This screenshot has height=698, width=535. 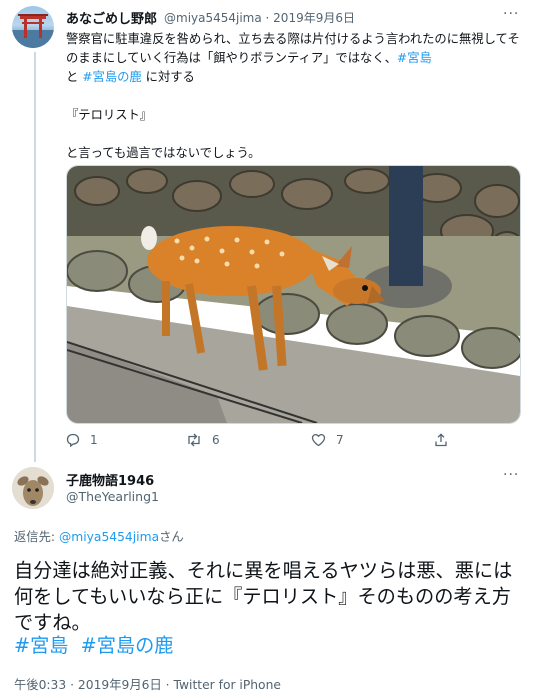 I want to click on reply-button: 1, so click(x=82, y=440).